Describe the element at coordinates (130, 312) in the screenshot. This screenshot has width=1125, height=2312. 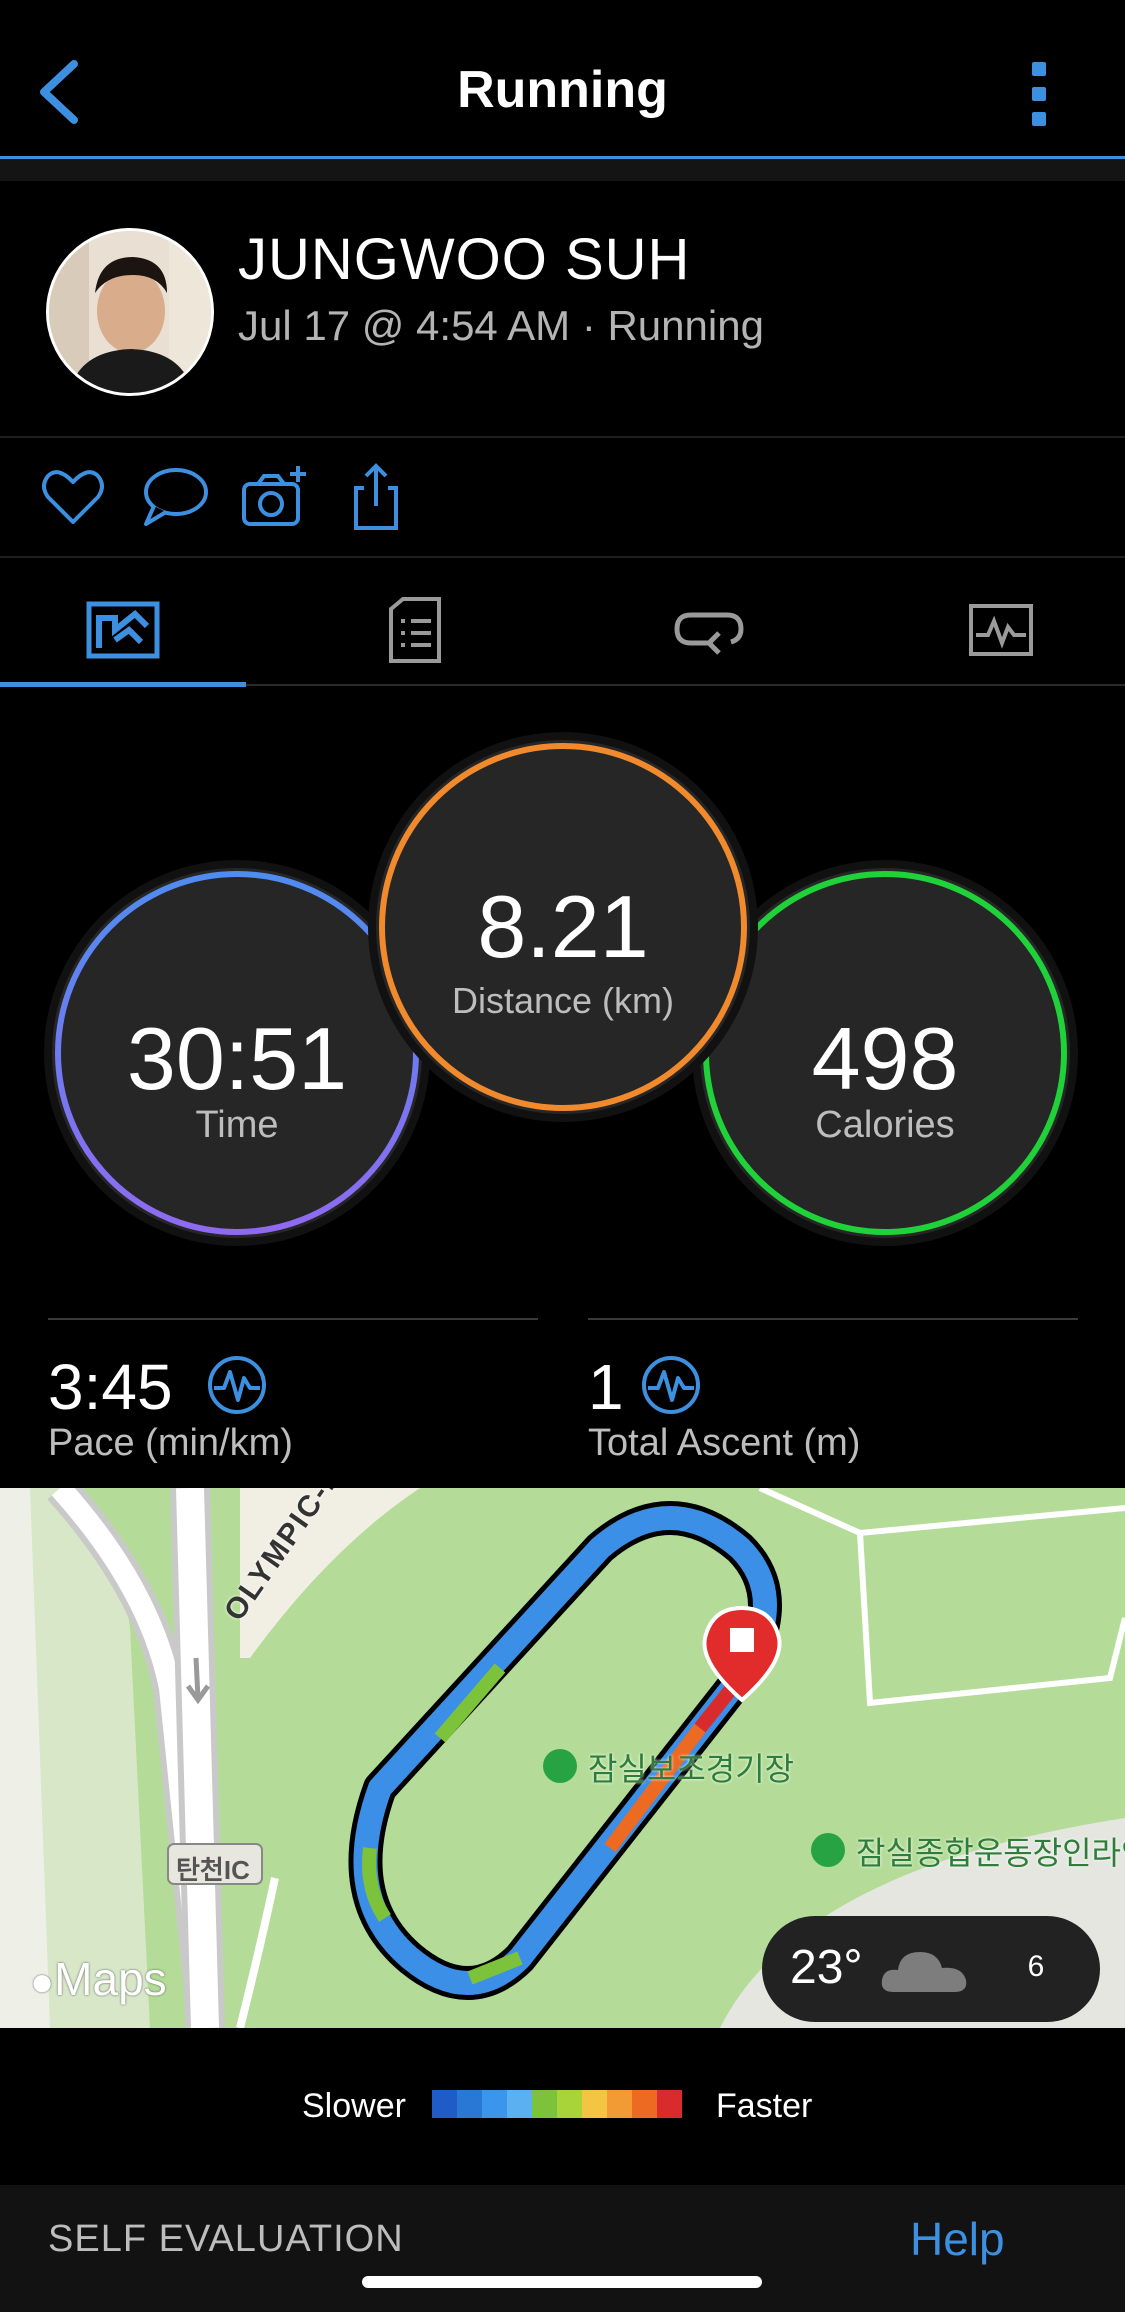
I see `avatar` at that location.